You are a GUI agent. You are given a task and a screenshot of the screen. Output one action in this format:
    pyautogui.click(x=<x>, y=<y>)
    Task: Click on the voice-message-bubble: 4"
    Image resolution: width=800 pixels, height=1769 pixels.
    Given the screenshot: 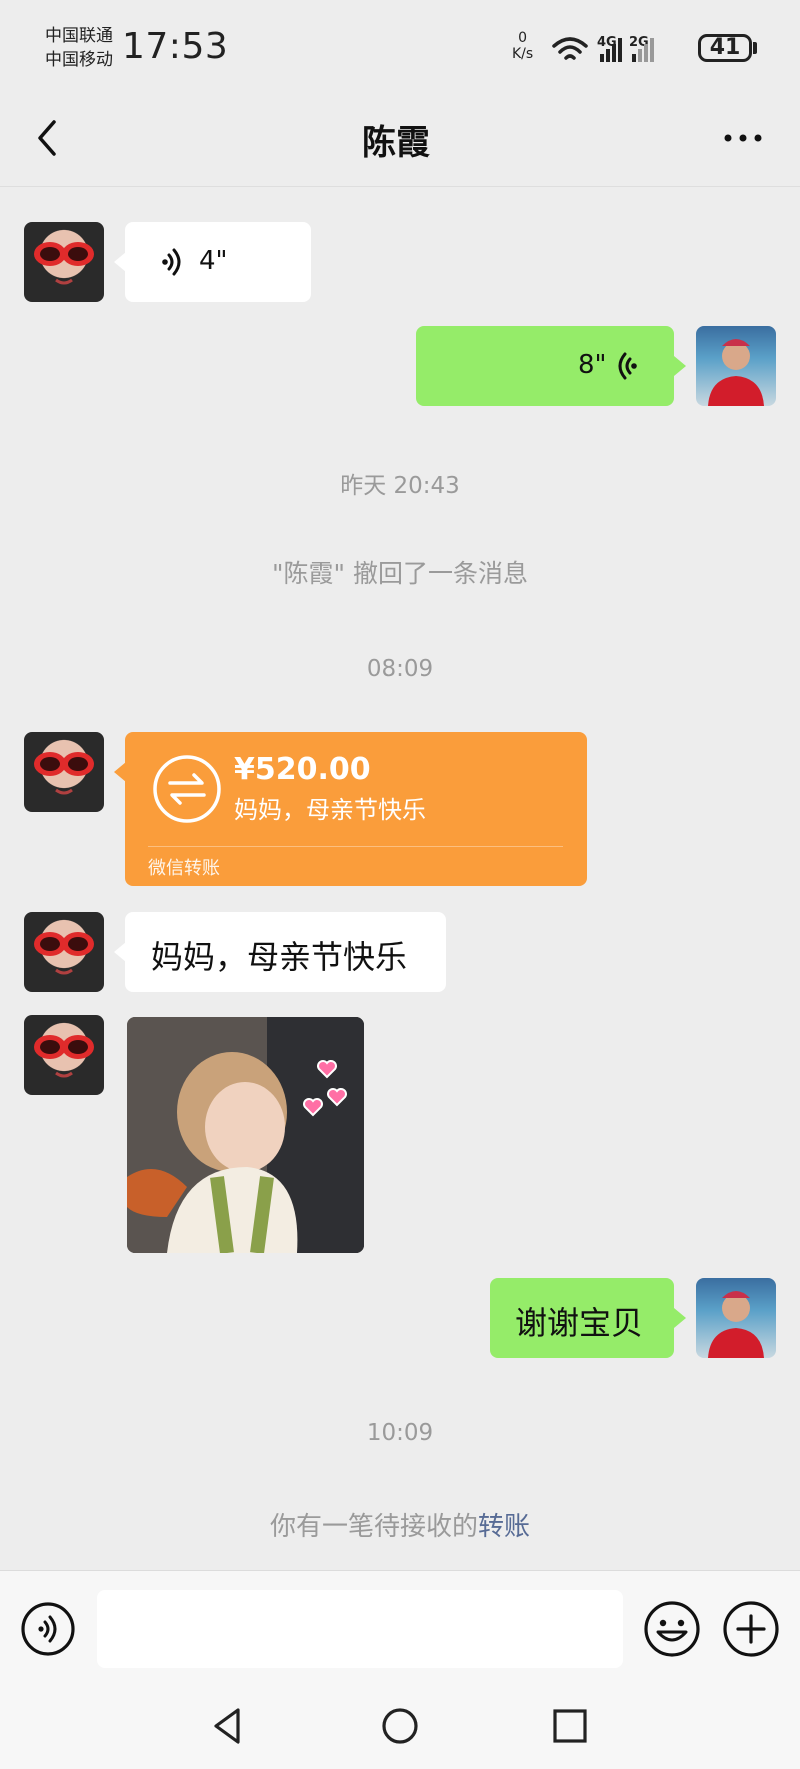 What is the action you would take?
    pyautogui.click(x=218, y=262)
    